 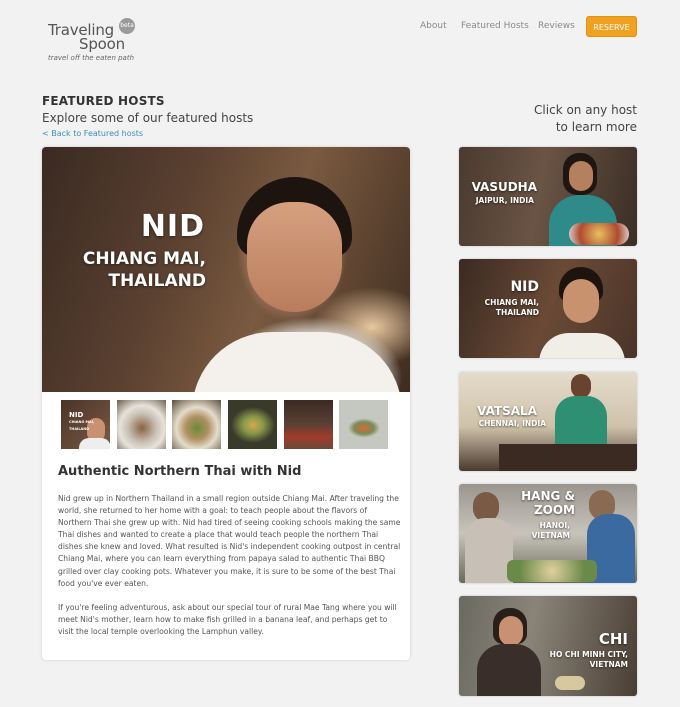 I want to click on host-location-vasudha: JAIPUR, INDIA, so click(x=504, y=200).